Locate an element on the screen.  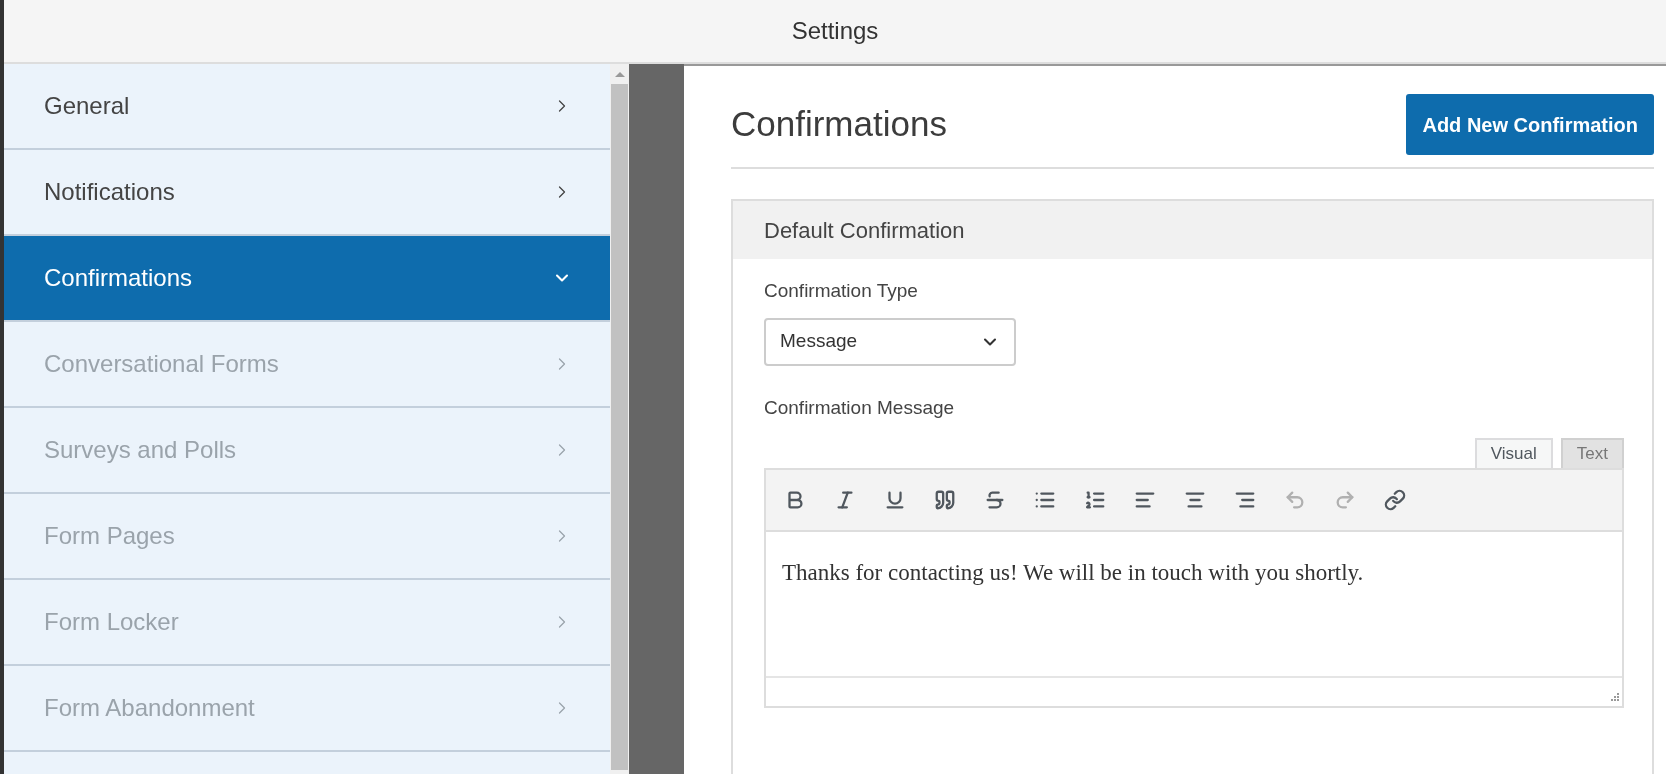
editor-tab: Visual is located at coordinates (1513, 453).